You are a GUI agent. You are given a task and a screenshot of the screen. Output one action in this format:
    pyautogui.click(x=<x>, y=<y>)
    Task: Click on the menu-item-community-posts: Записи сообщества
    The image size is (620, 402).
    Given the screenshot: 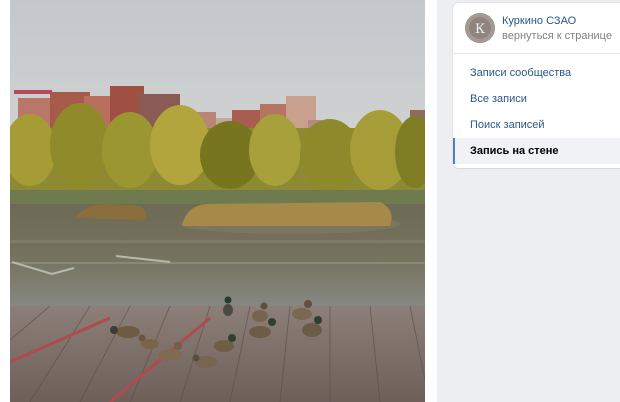 What is the action you would take?
    pyautogui.click(x=536, y=73)
    